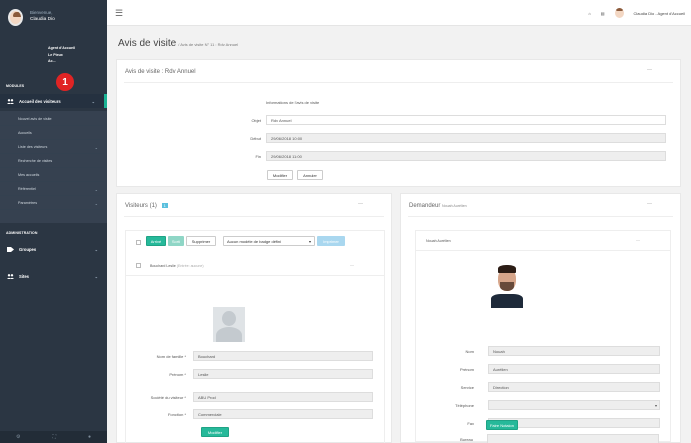 This screenshot has height=443, width=691. I want to click on requester-name-input: Nouah, so click(574, 351).